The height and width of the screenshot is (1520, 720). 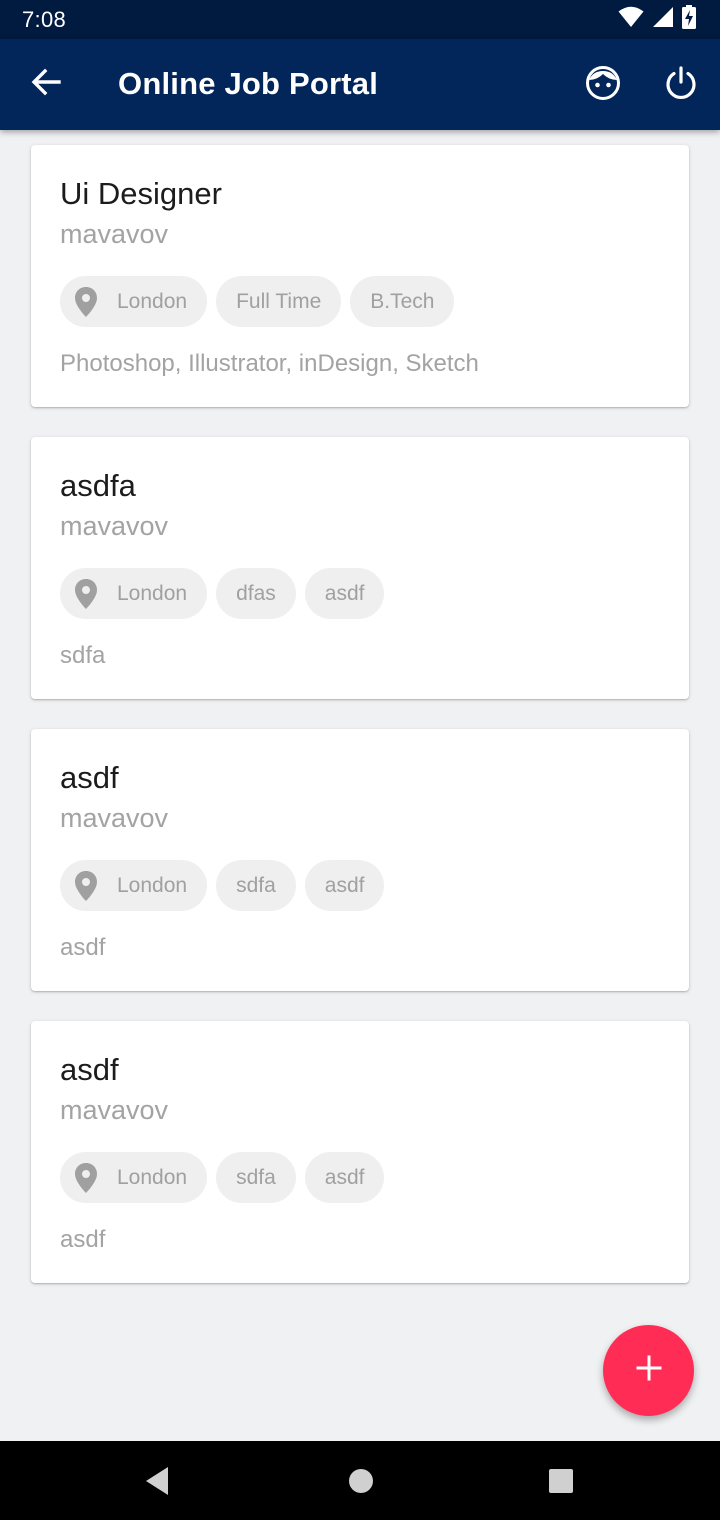 I want to click on page-title: Online Job Portal, so click(x=248, y=83).